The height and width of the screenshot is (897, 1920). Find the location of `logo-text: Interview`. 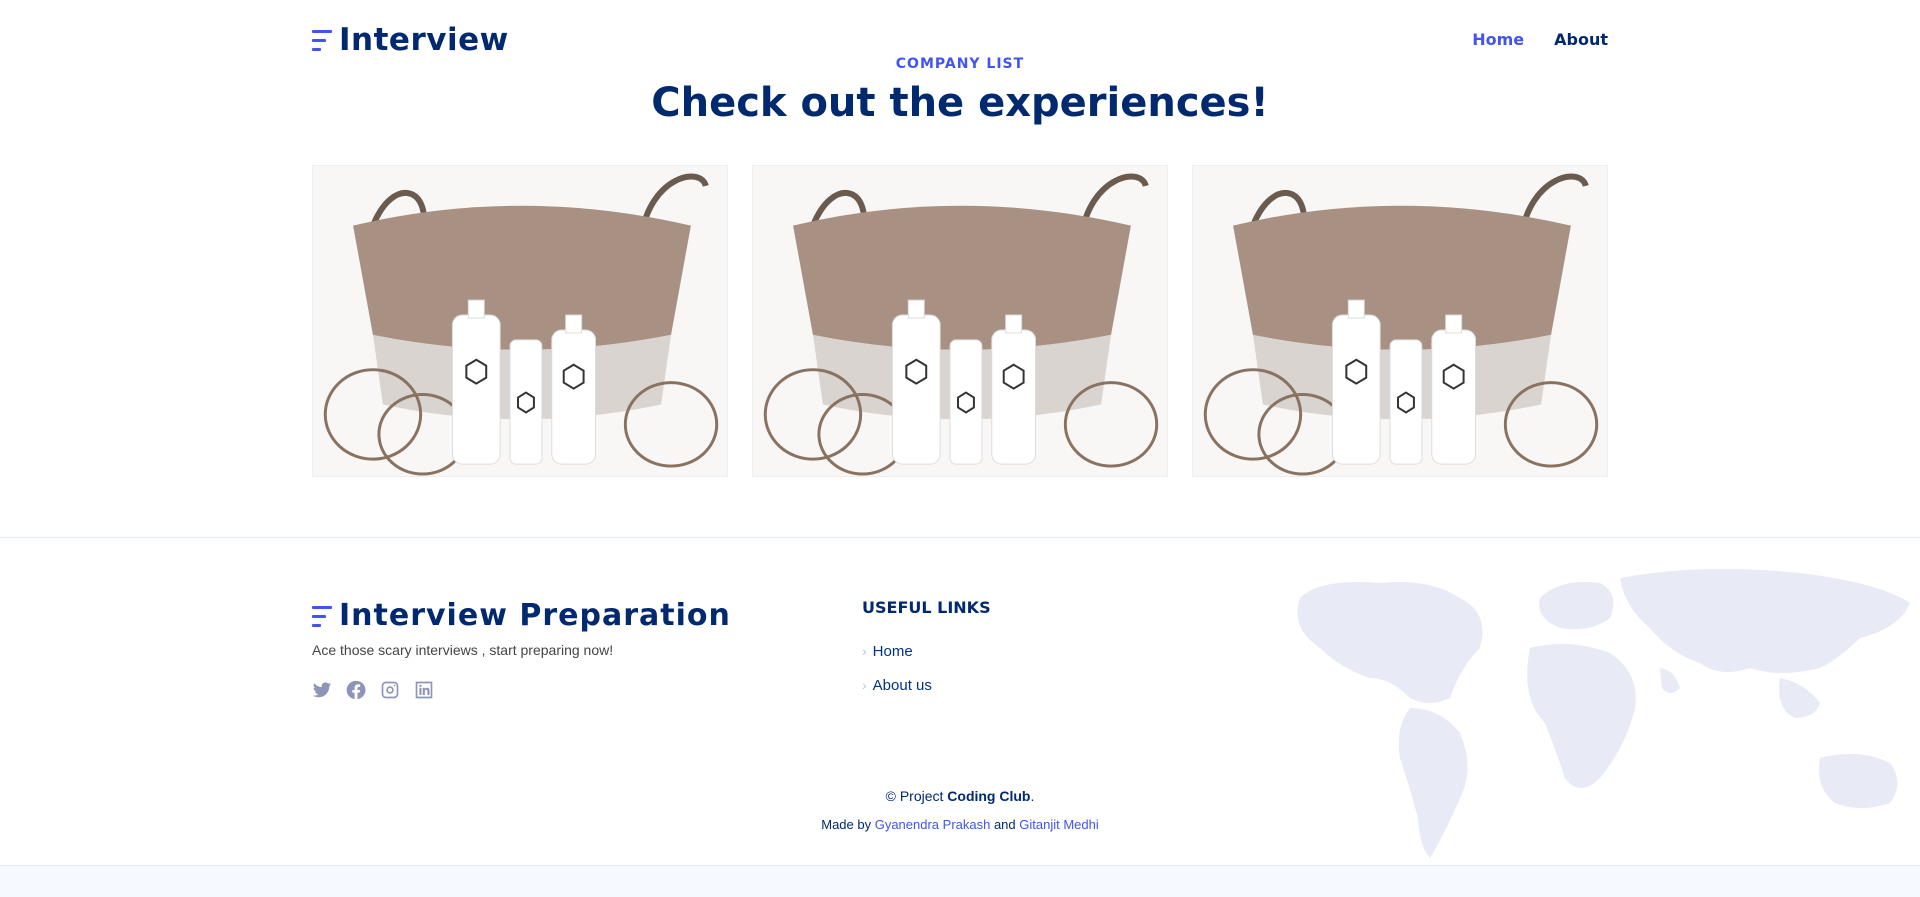

logo-text: Interview is located at coordinates (424, 40).